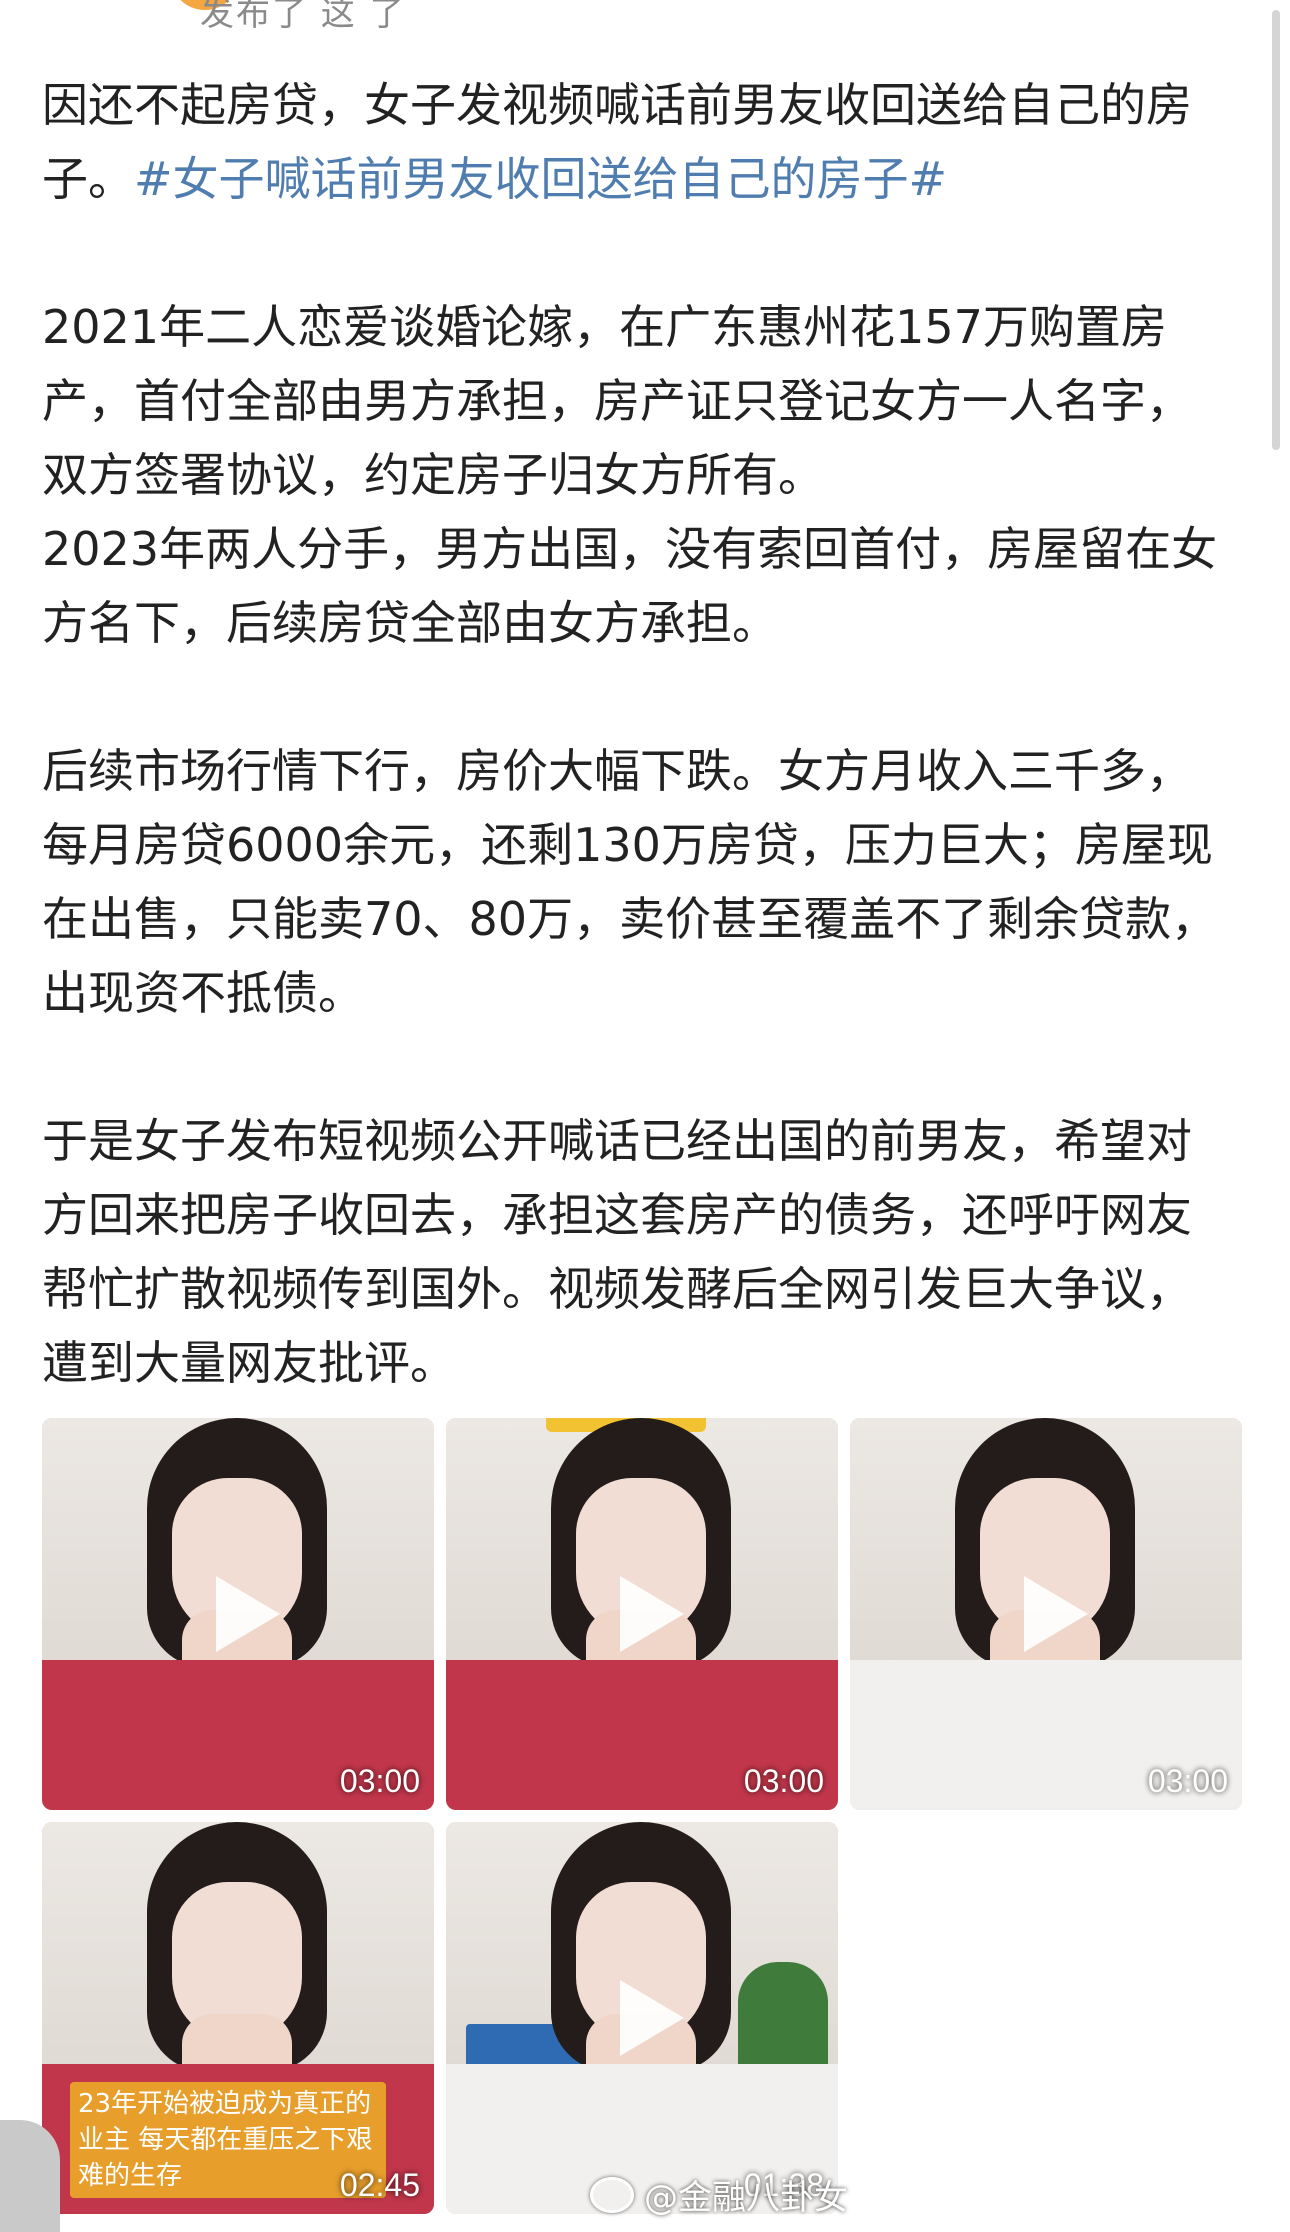  Describe the element at coordinates (238, 2018) in the screenshot. I see `video-thumbnail-4: 23年开始被迫成为真正的业主 每天都在重压之下艰难的生存 02:45` at that location.